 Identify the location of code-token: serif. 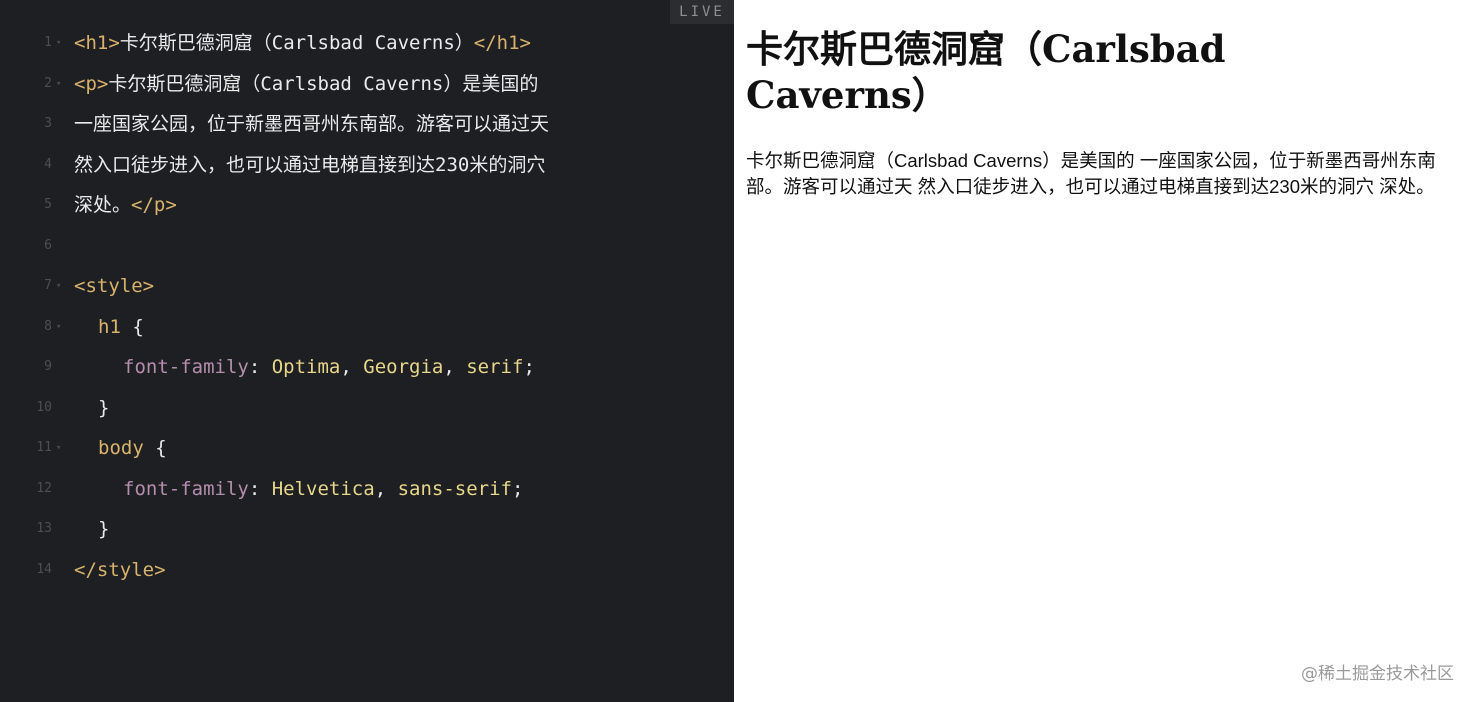
(495, 367).